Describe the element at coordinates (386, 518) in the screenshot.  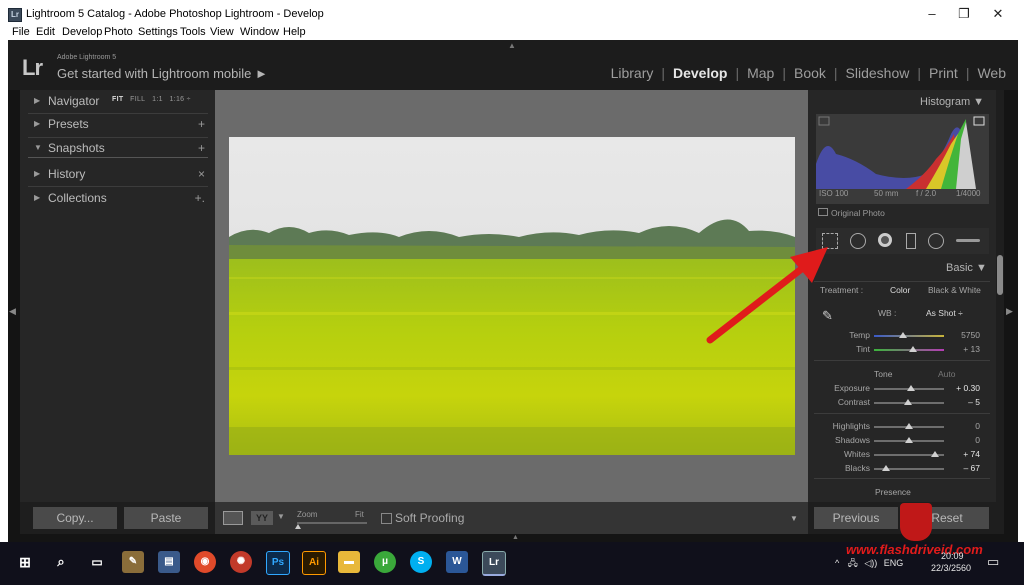
I see `soft-proofing-checkbox` at that location.